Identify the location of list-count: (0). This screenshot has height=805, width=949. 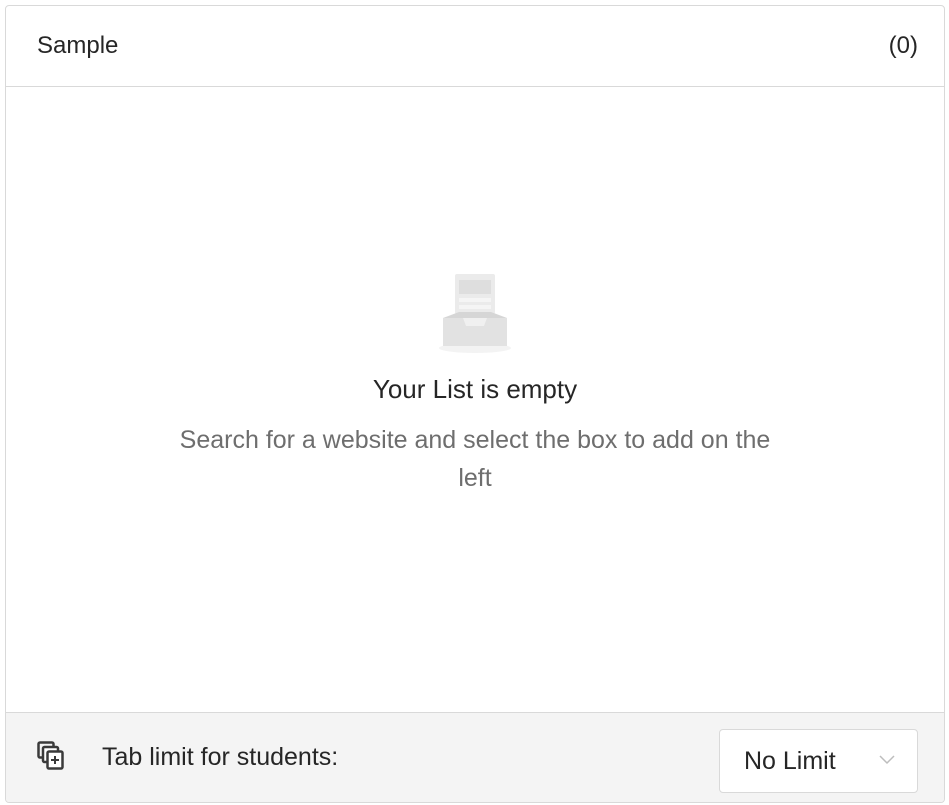
(903, 45).